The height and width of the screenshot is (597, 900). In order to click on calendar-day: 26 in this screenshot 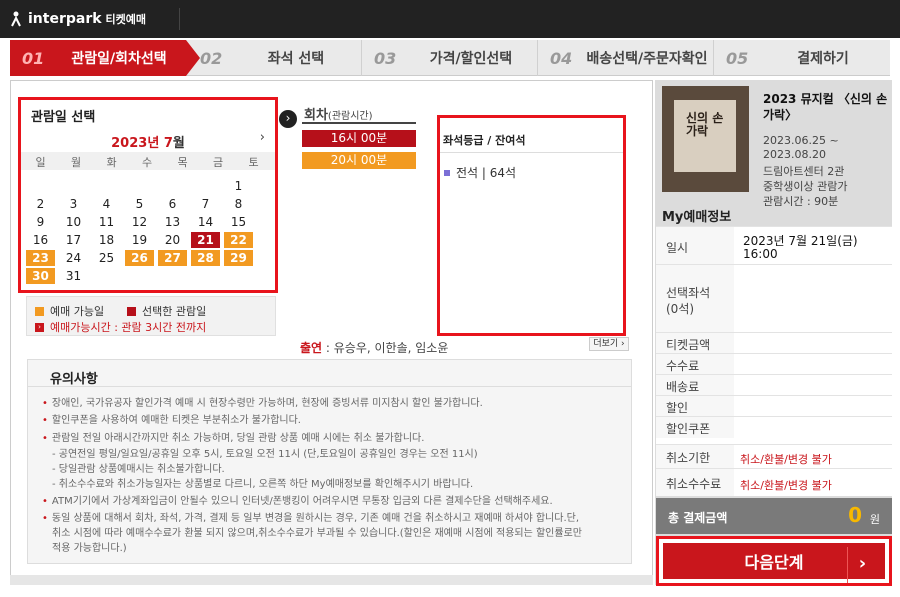, I will do `click(139, 258)`.